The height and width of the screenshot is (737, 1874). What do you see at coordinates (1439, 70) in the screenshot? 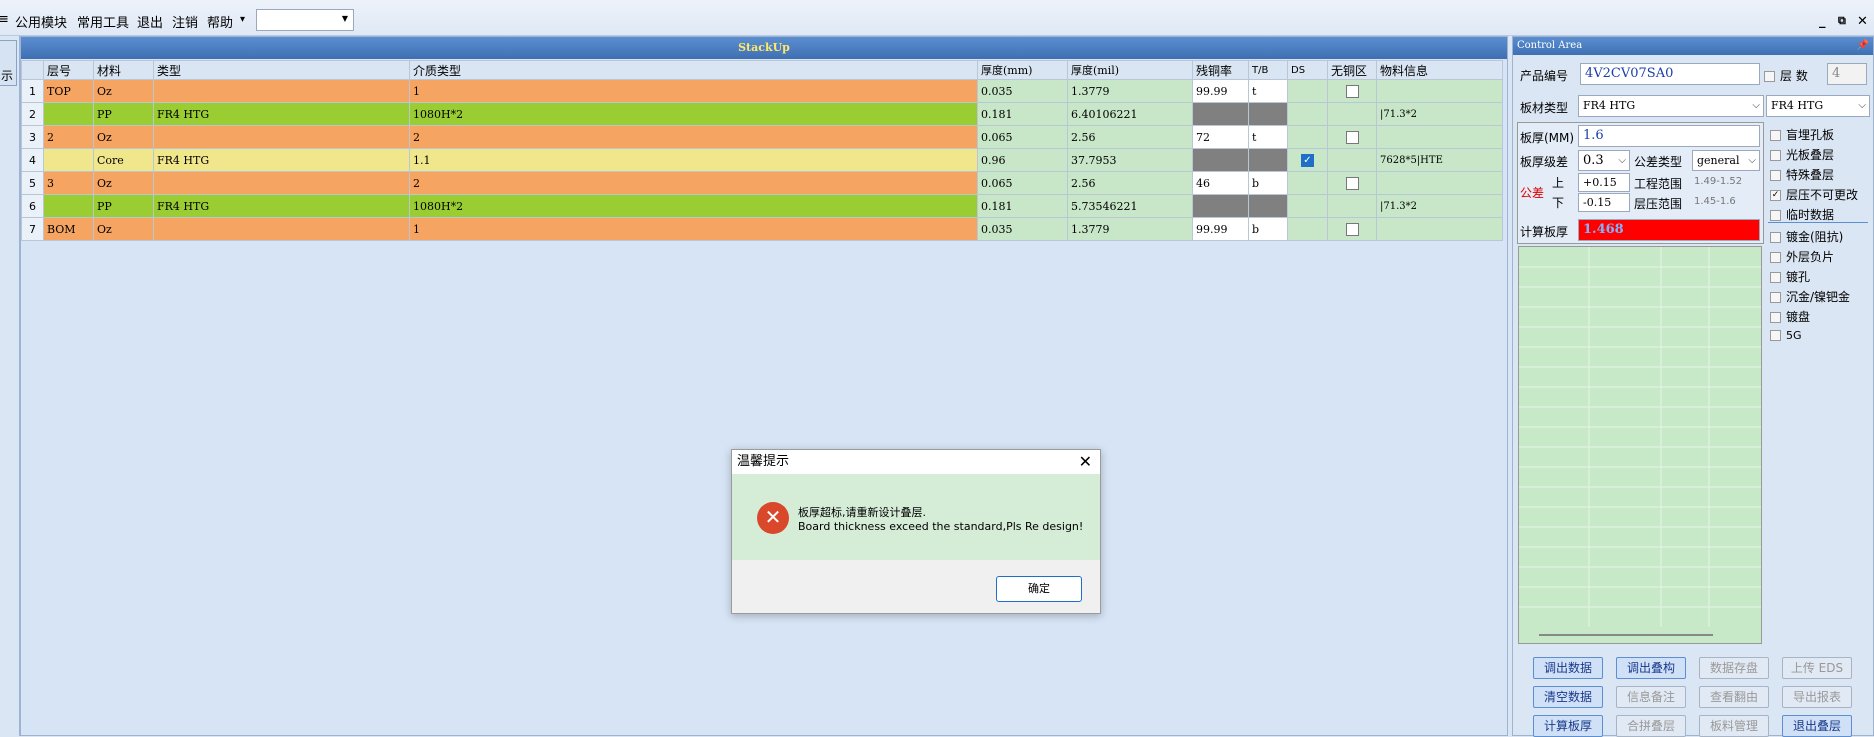
I see `column-header: 物料信息` at bounding box center [1439, 70].